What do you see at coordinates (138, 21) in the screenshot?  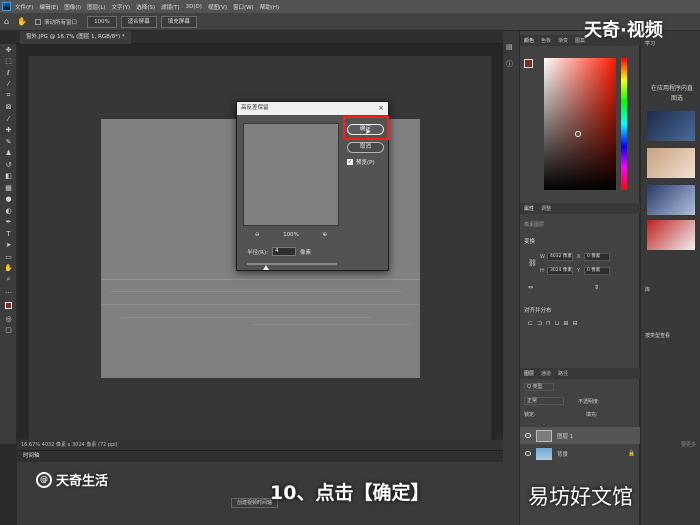 I see `fit-screen-button: 适合屏幕` at bounding box center [138, 21].